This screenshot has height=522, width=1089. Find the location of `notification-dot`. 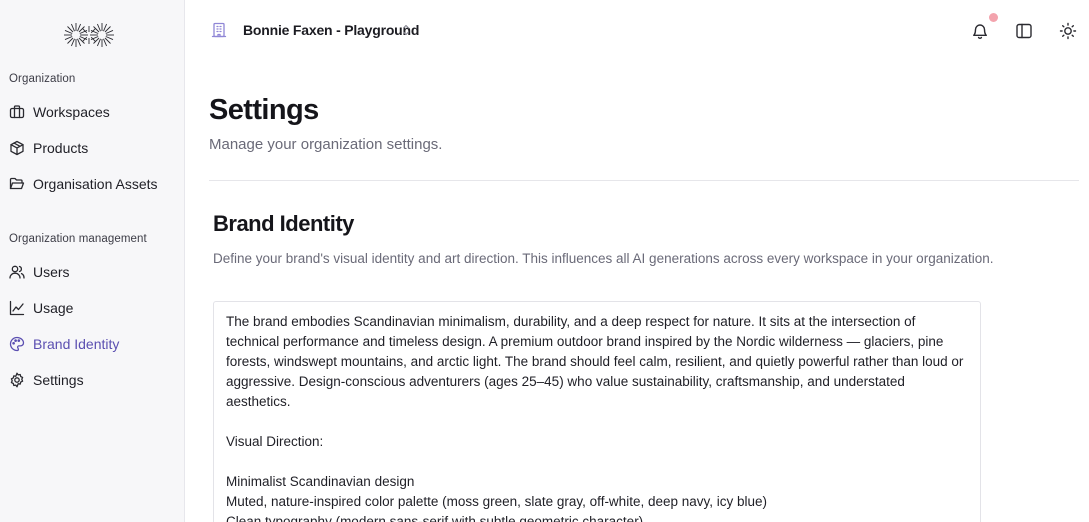

notification-dot is located at coordinates (993, 17).